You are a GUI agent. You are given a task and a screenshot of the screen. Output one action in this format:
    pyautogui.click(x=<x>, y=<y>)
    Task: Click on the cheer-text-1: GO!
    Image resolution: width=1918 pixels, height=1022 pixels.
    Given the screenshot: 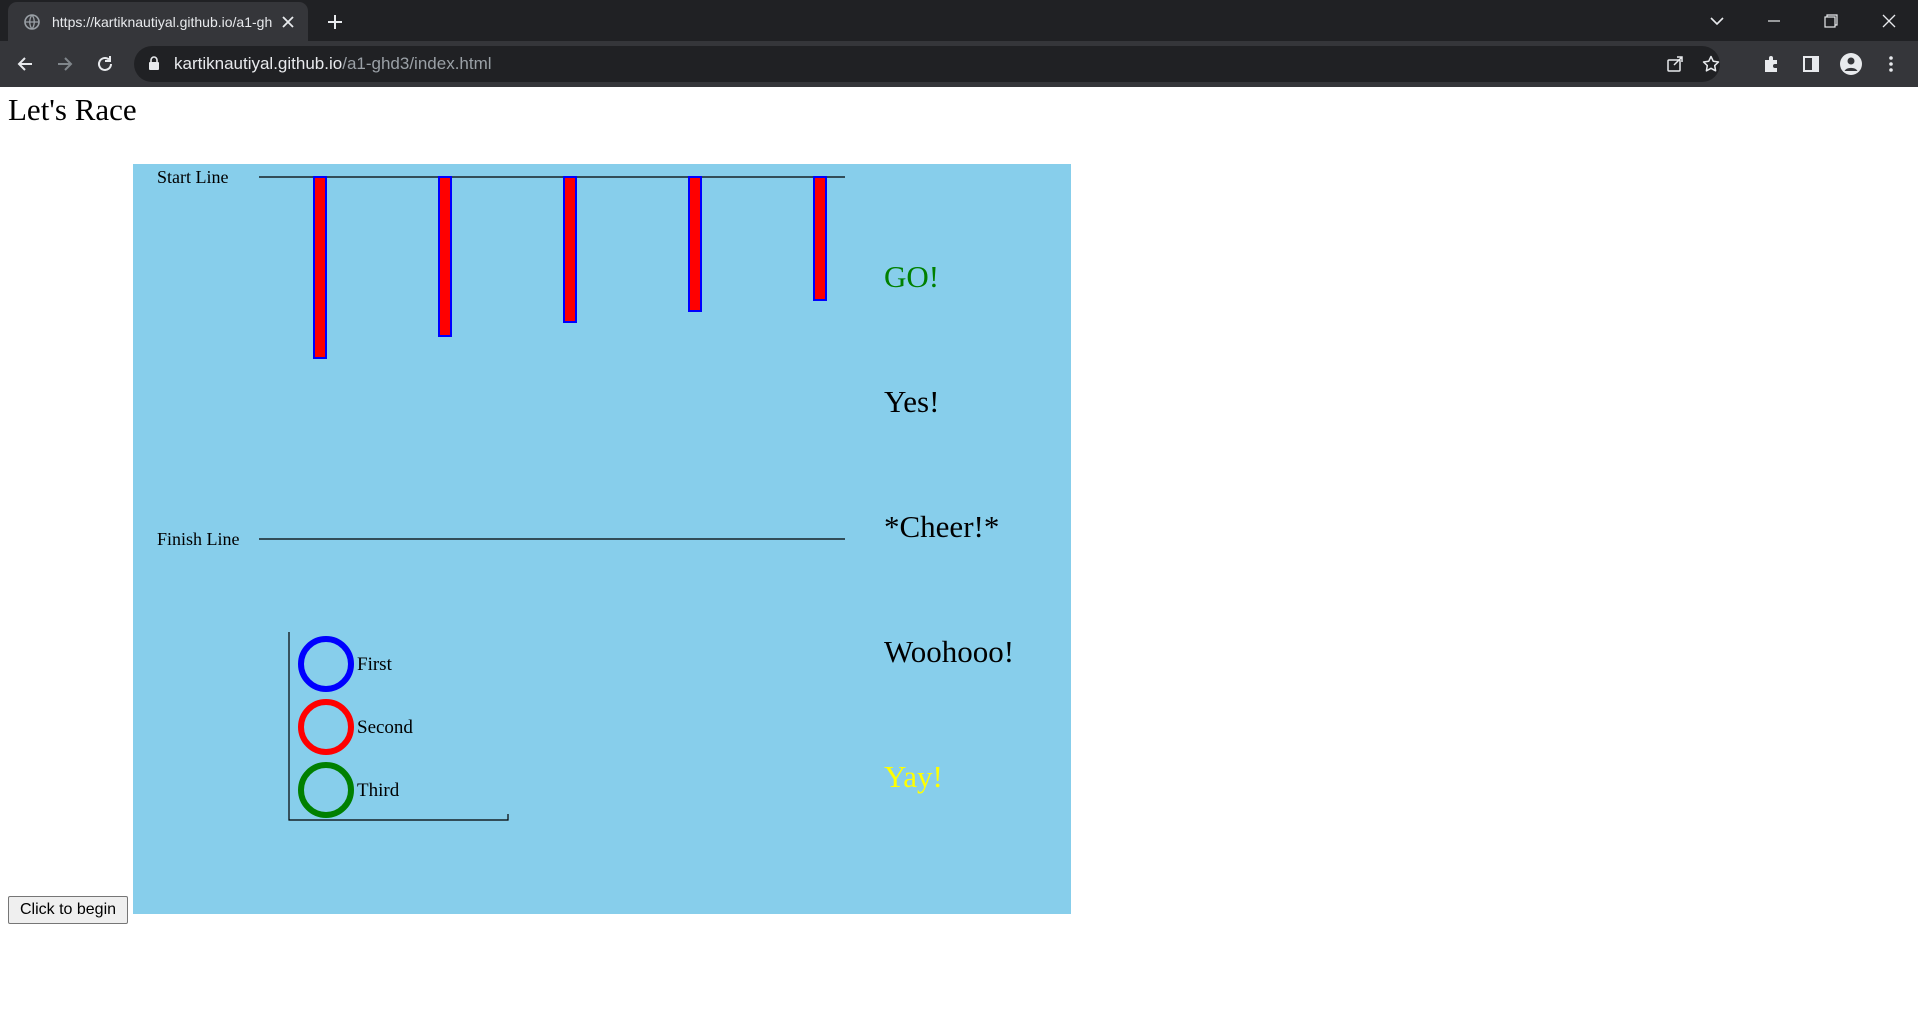 What is the action you would take?
    pyautogui.click(x=911, y=276)
    